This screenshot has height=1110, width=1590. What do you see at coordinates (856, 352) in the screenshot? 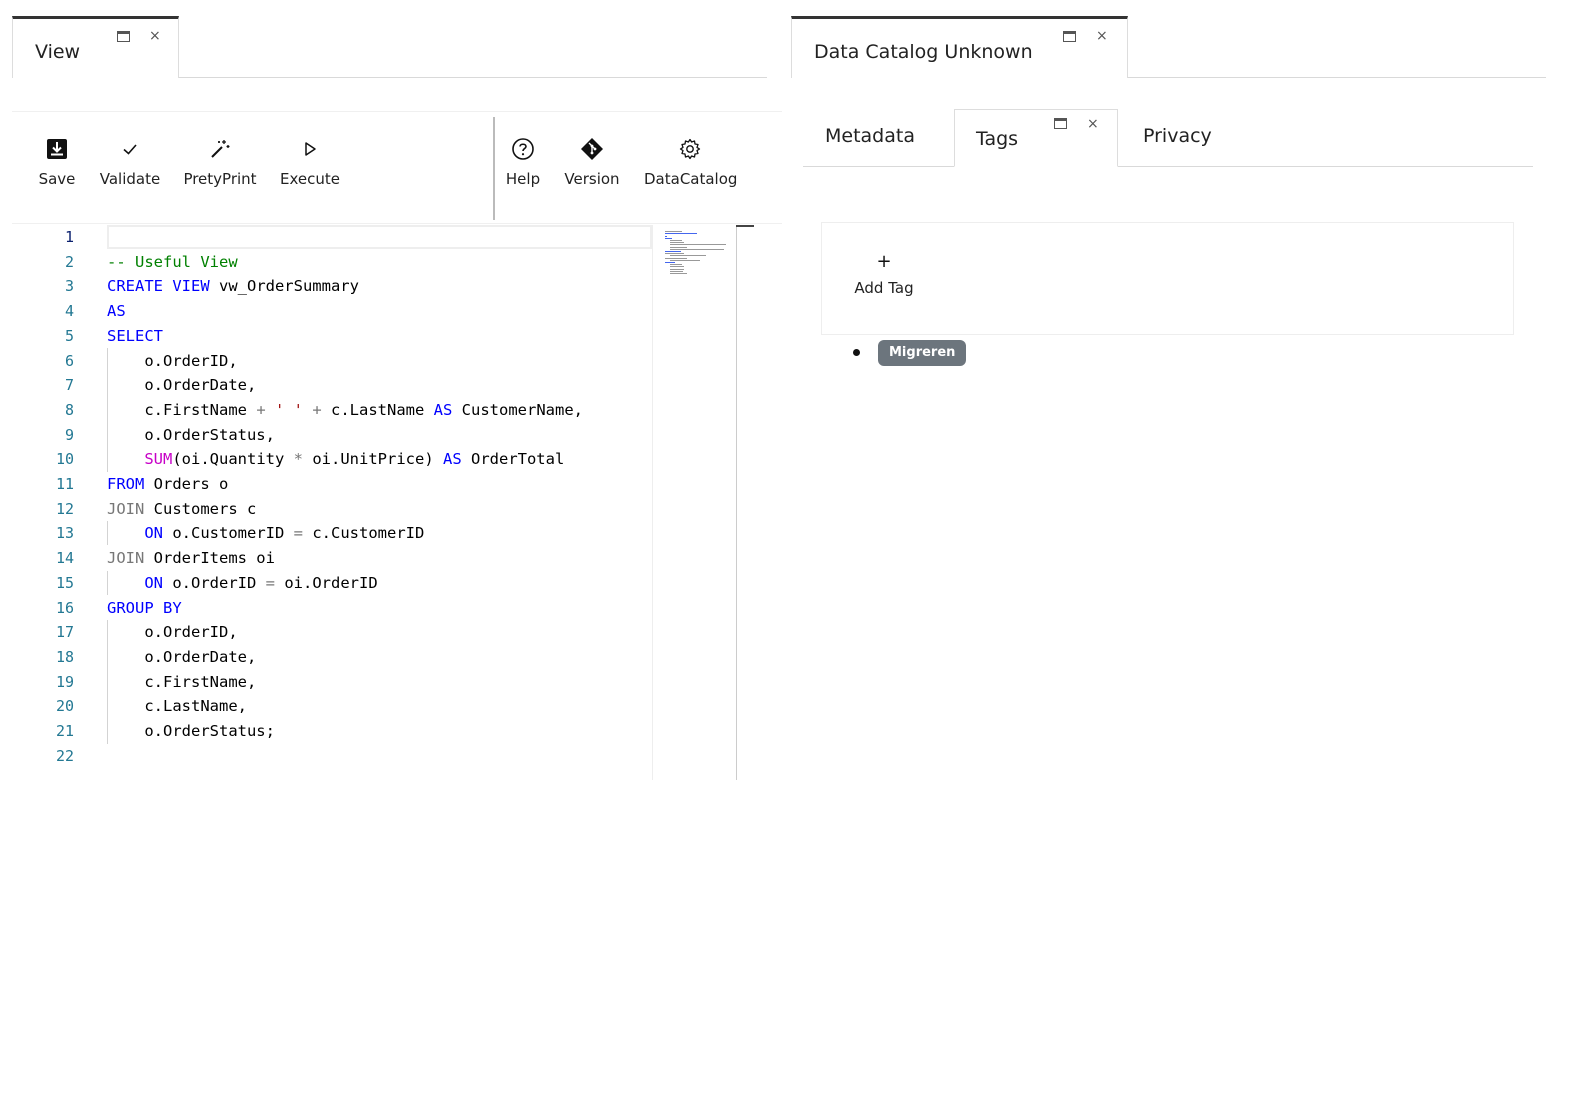
I see `bullet-icon` at bounding box center [856, 352].